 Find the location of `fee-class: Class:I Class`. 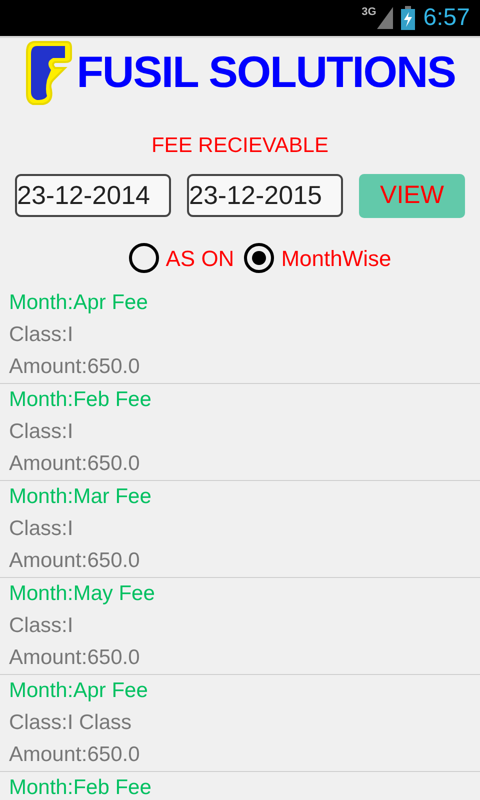

fee-class: Class:I Class is located at coordinates (70, 722).